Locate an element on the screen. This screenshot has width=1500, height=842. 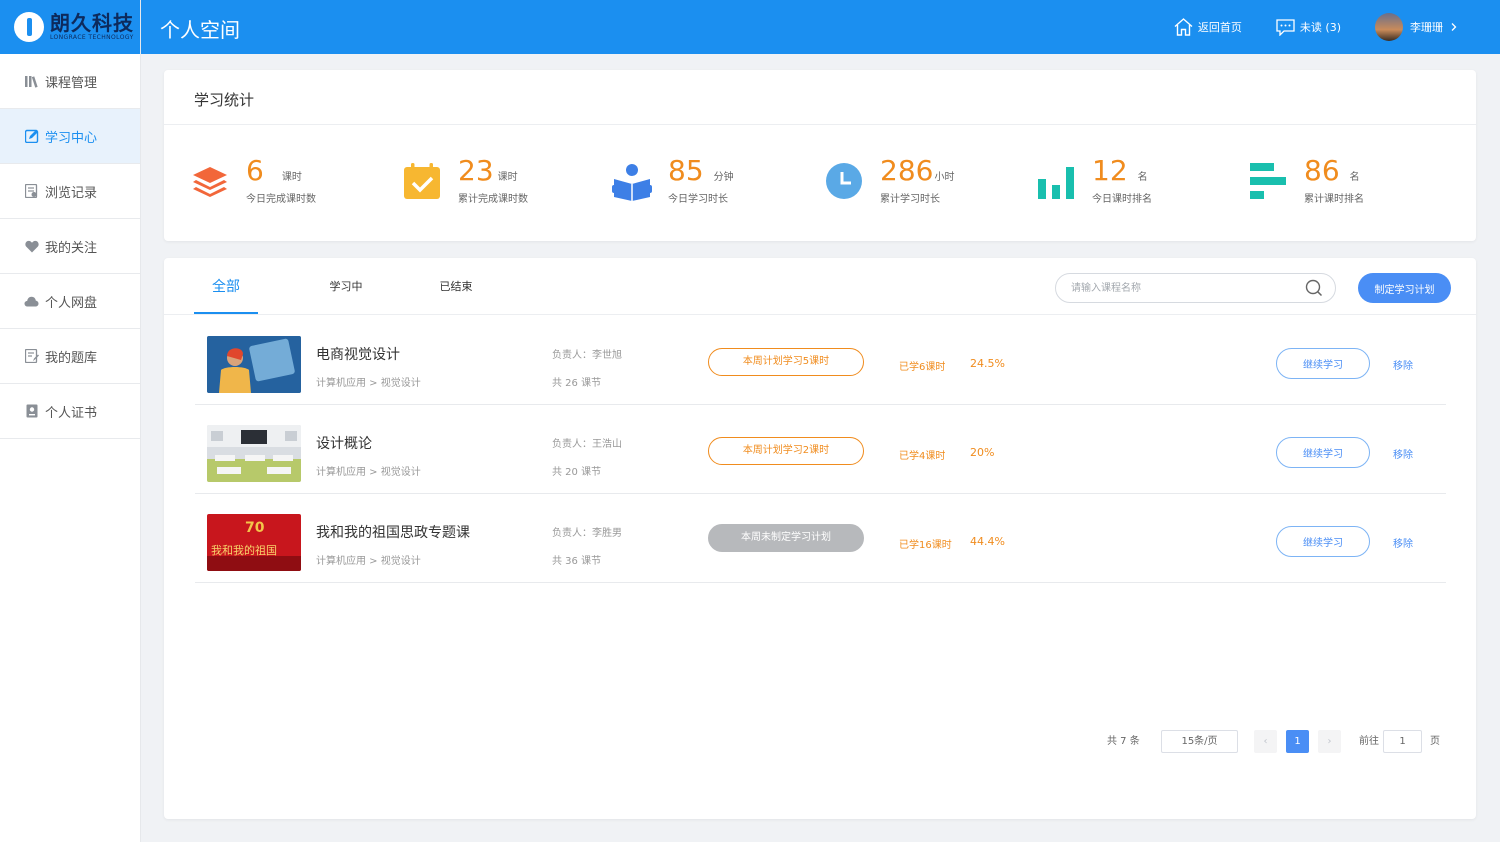
sidebar-item-label: 学习中心 is located at coordinates (71, 138).